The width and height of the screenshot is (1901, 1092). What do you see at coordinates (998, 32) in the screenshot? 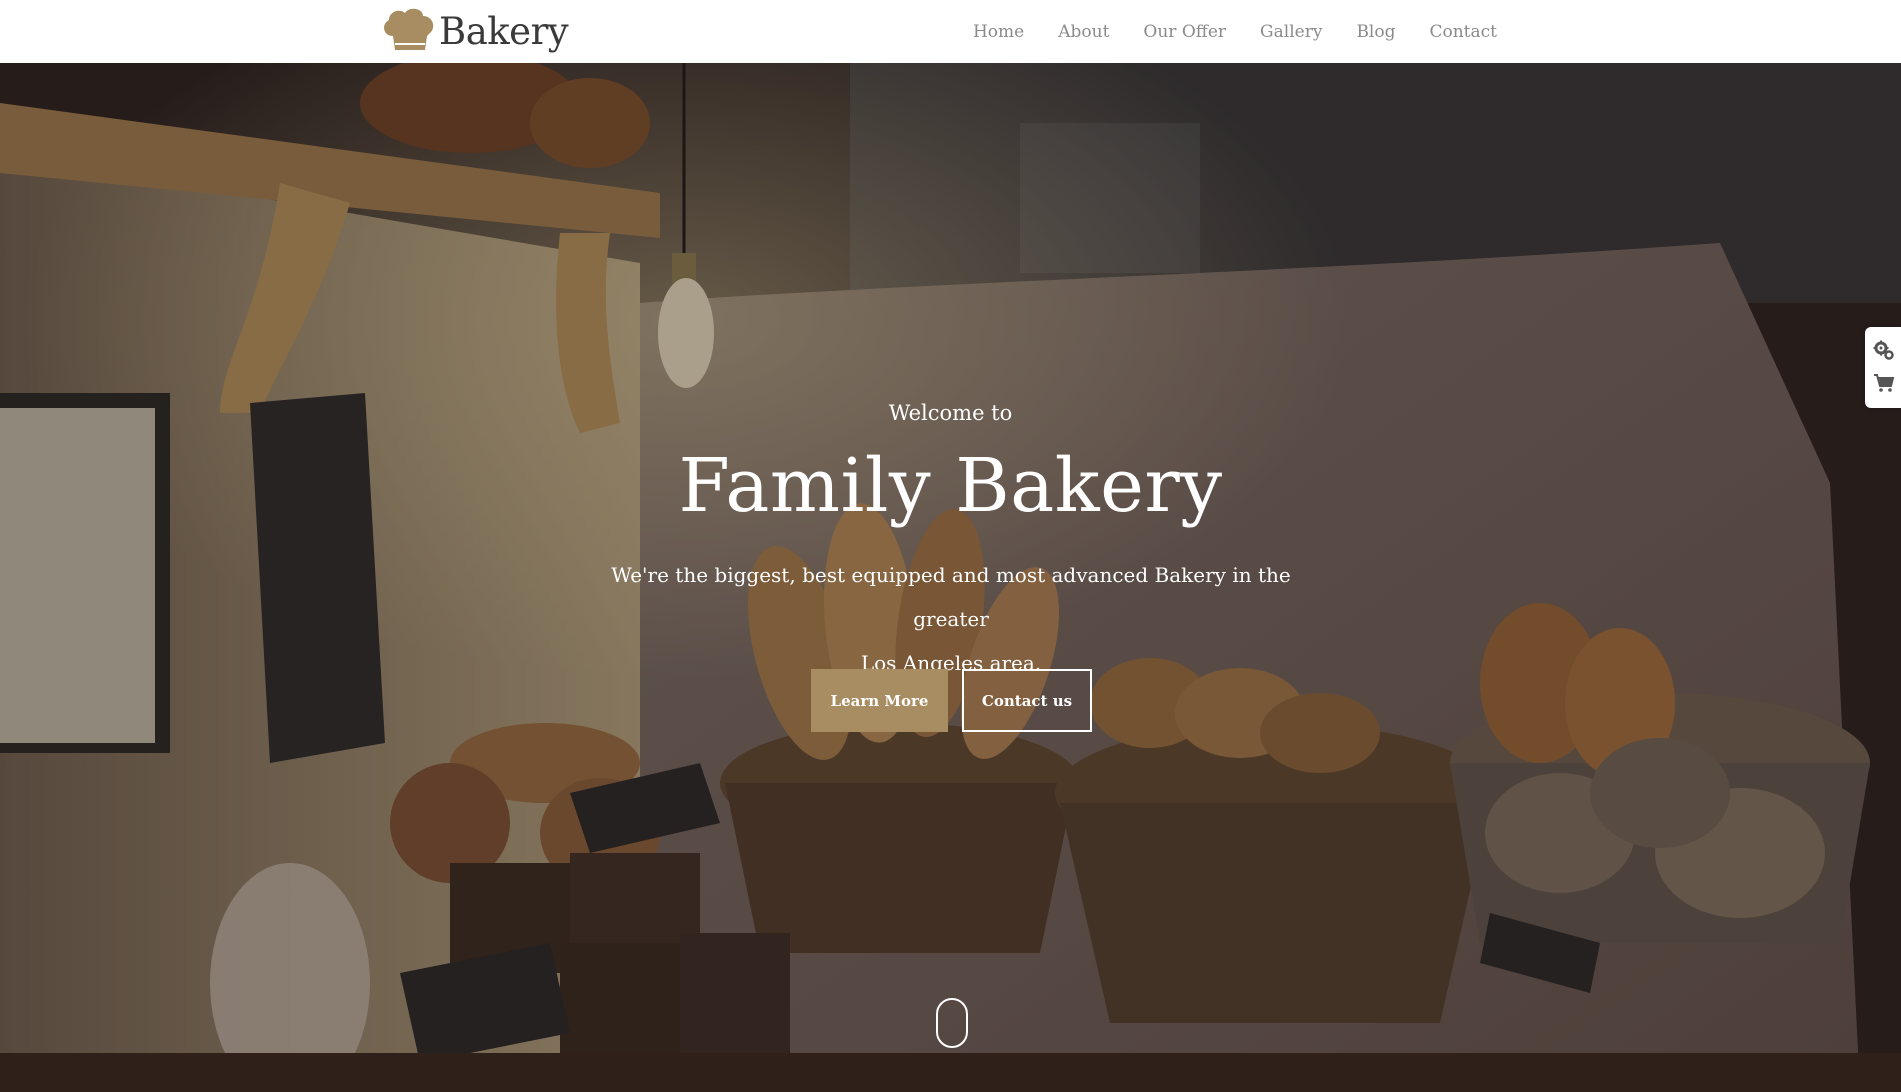
I see `nav-home: Home` at bounding box center [998, 32].